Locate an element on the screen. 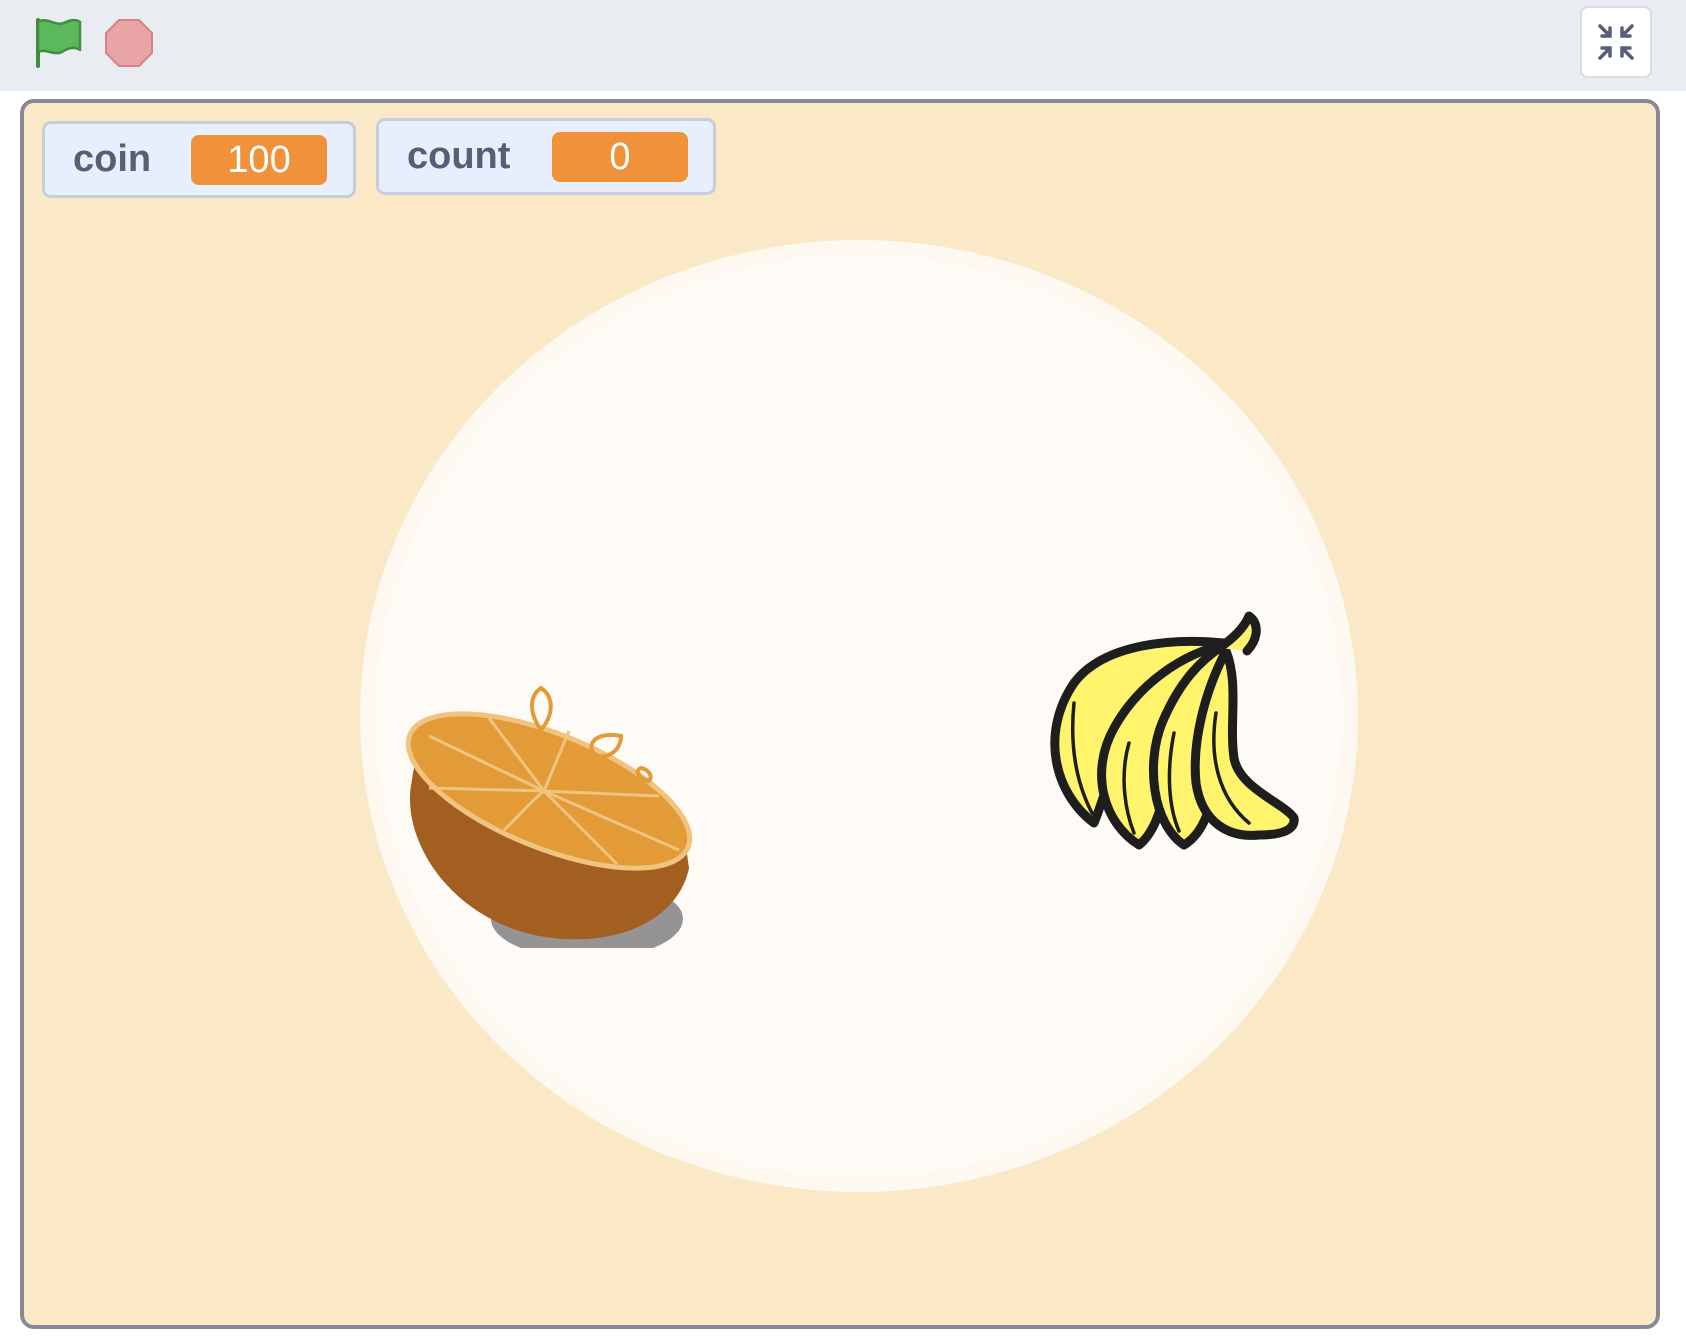 The width and height of the screenshot is (1686, 1340). monitor-label: count is located at coordinates (459, 156).